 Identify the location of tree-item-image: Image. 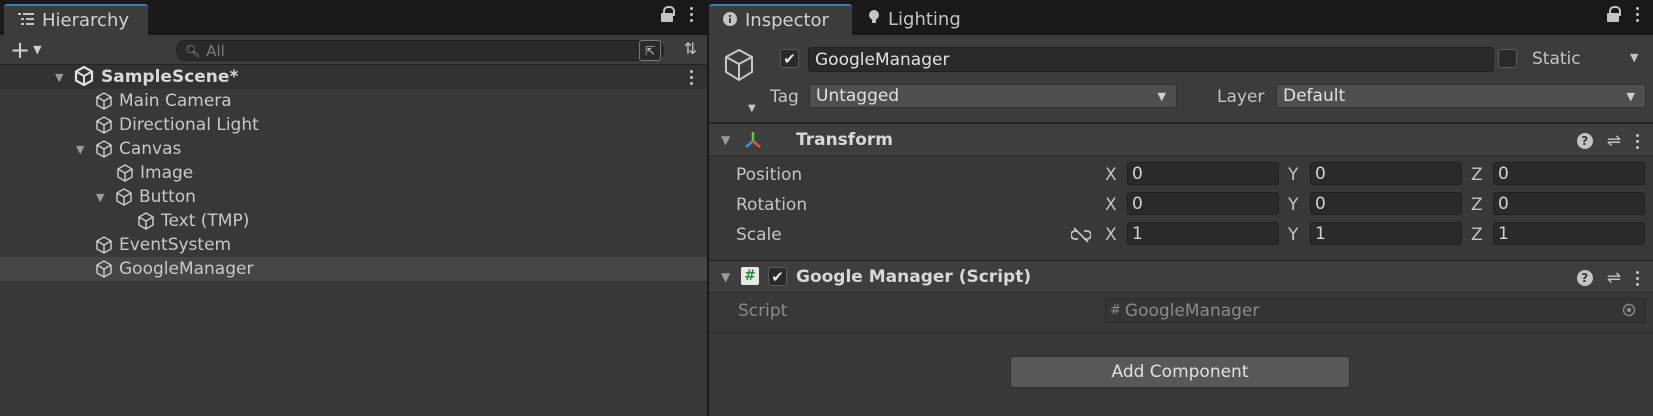
(353, 173).